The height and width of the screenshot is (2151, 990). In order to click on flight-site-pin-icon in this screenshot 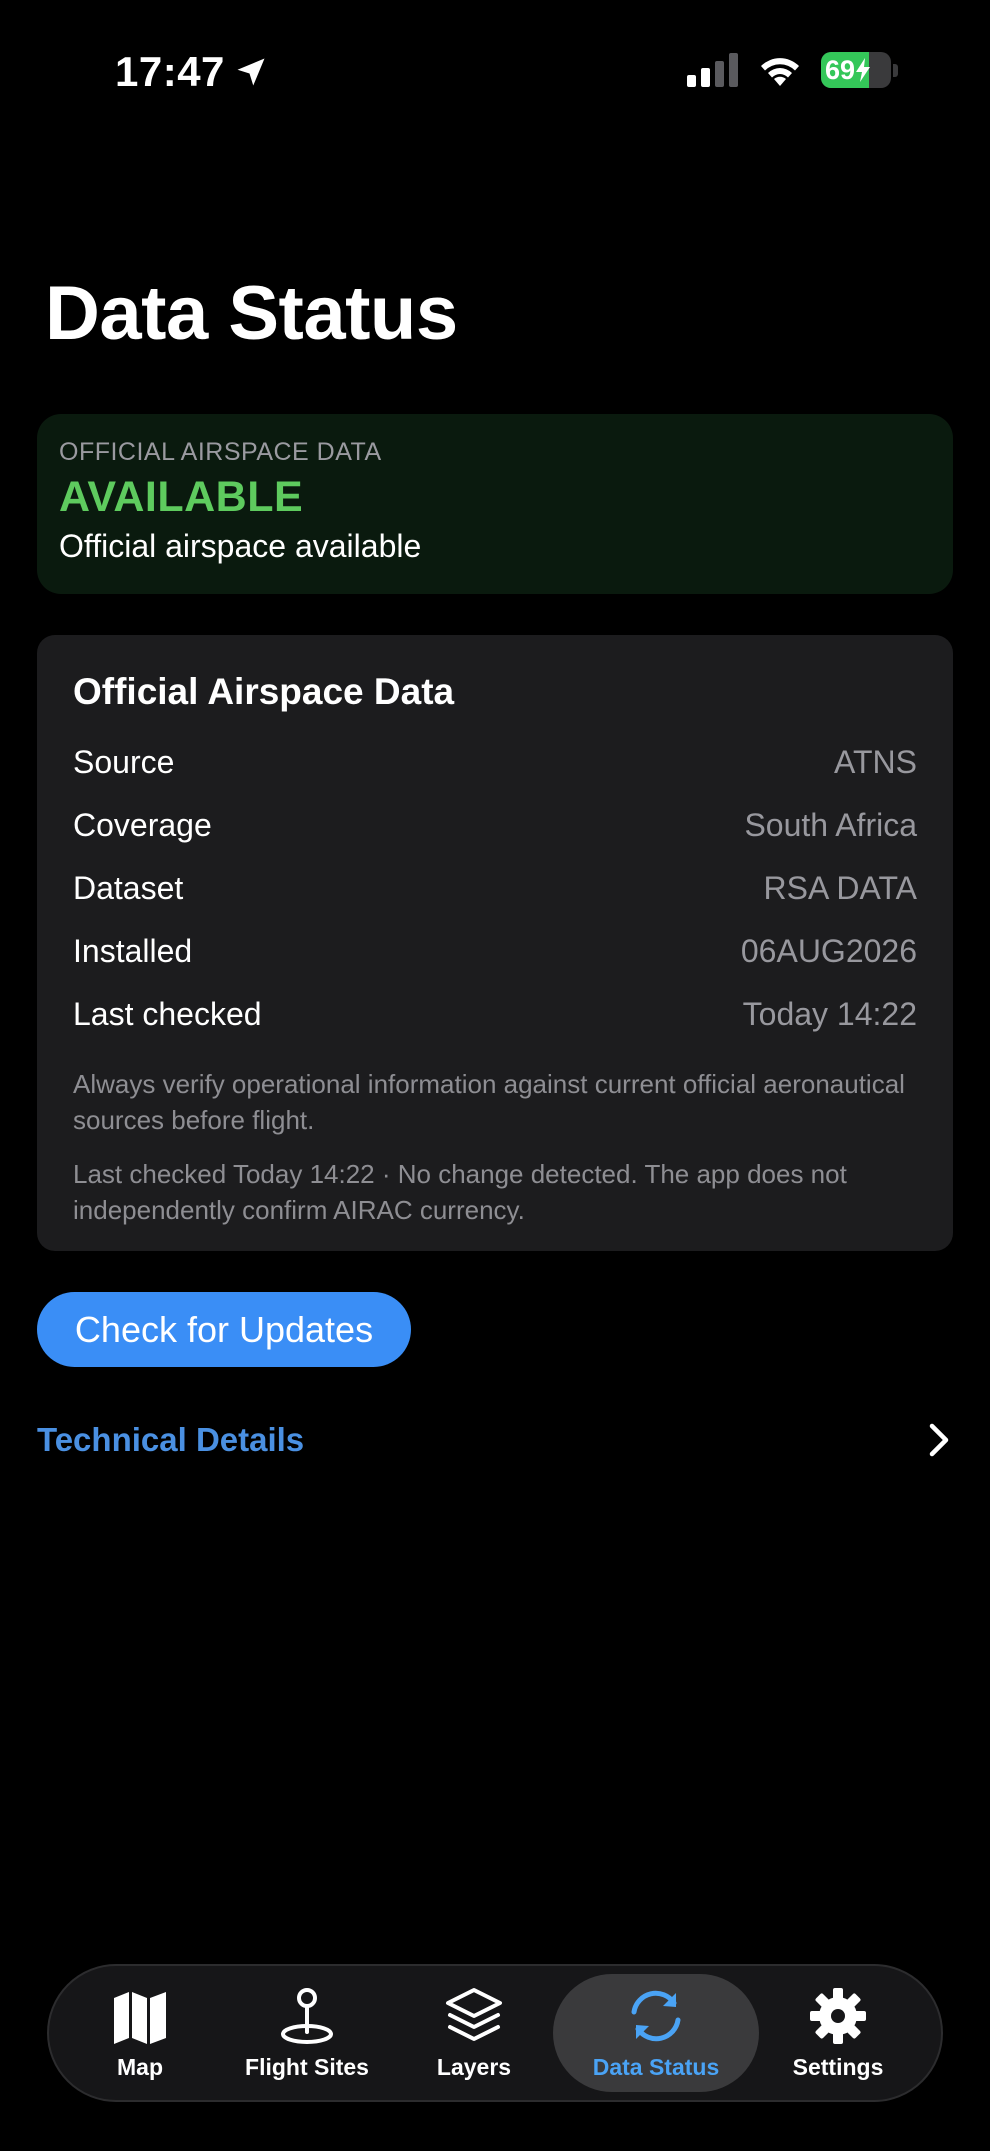, I will do `click(307, 2015)`.